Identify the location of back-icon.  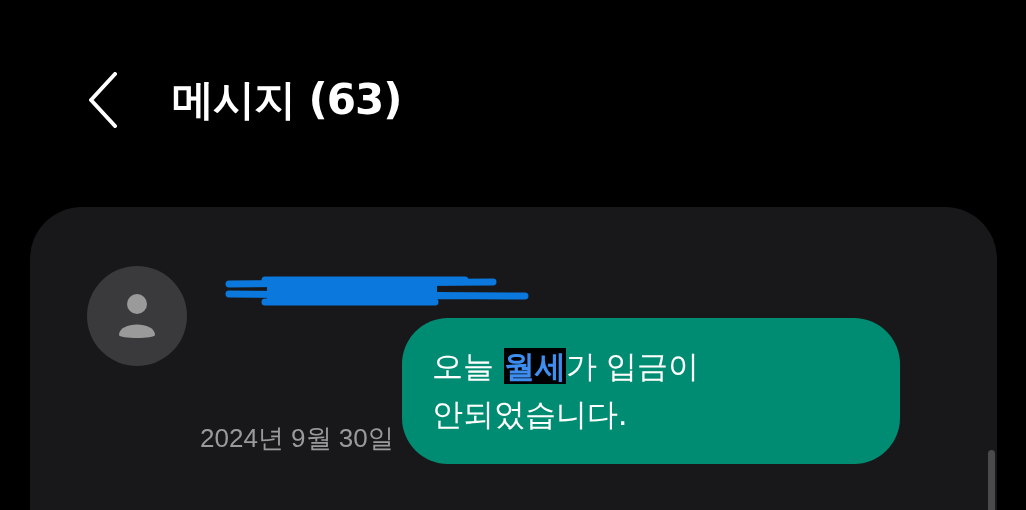
(103, 100).